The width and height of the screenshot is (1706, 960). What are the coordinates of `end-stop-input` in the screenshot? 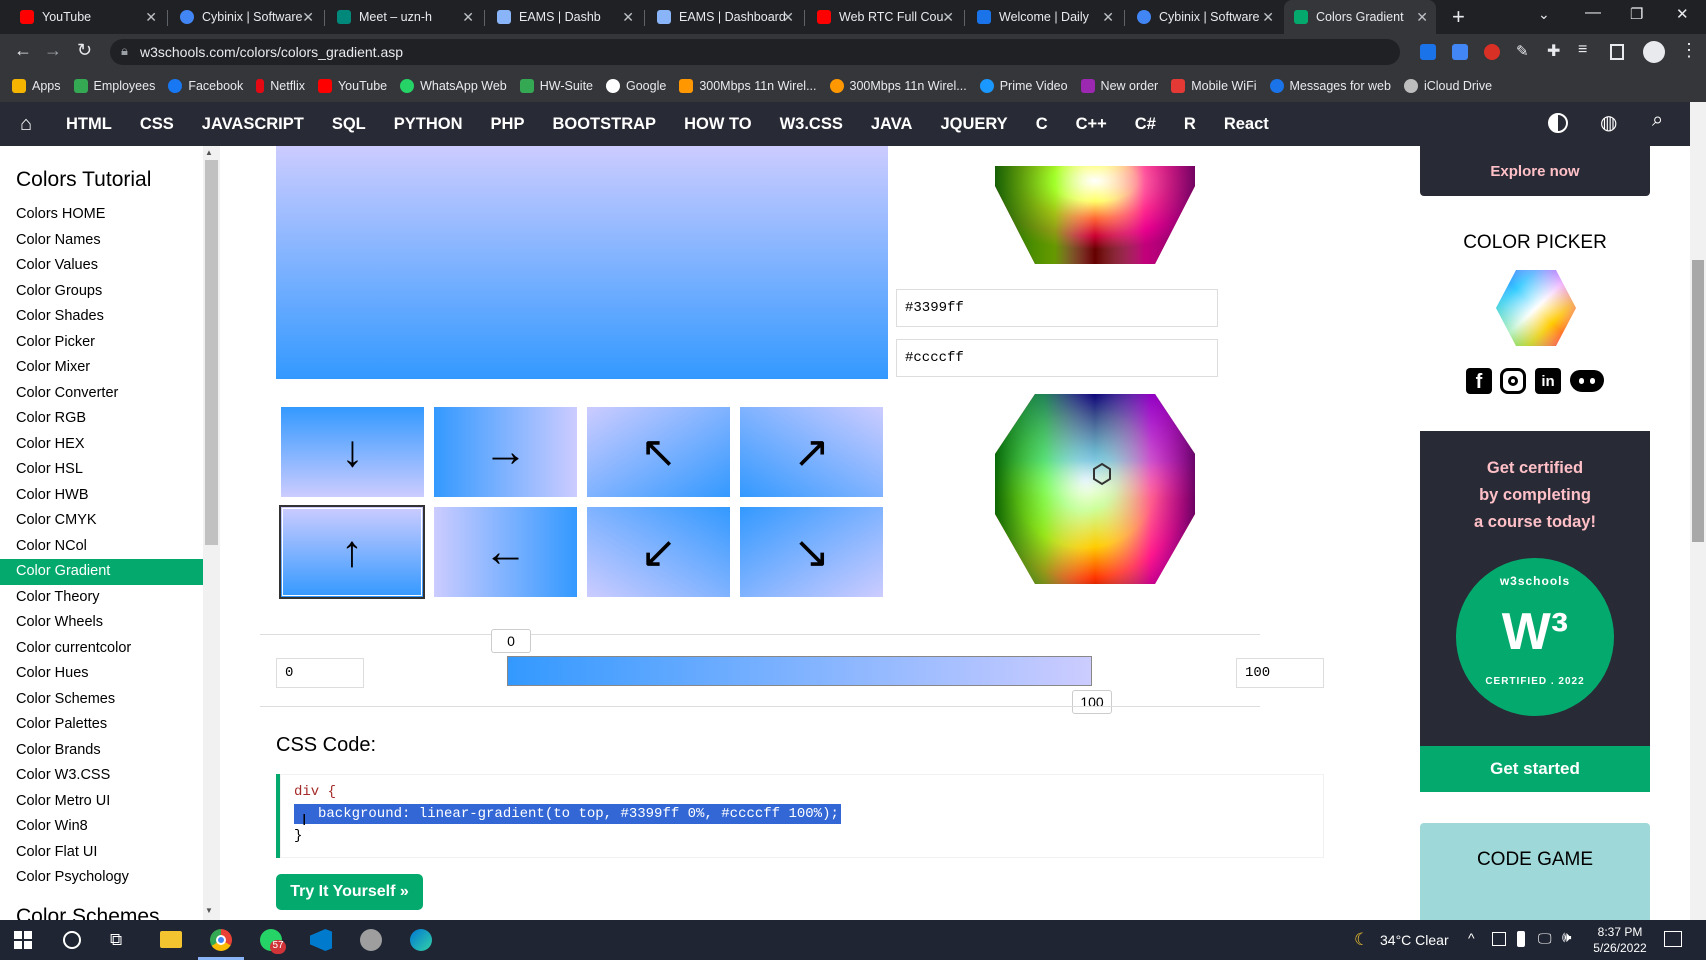 It's located at (1280, 673).